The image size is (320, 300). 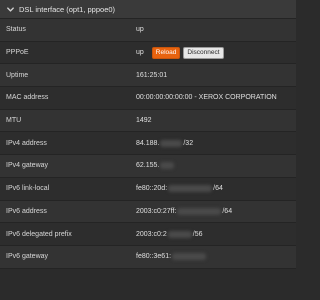 I want to click on status-value: up, so click(x=140, y=30).